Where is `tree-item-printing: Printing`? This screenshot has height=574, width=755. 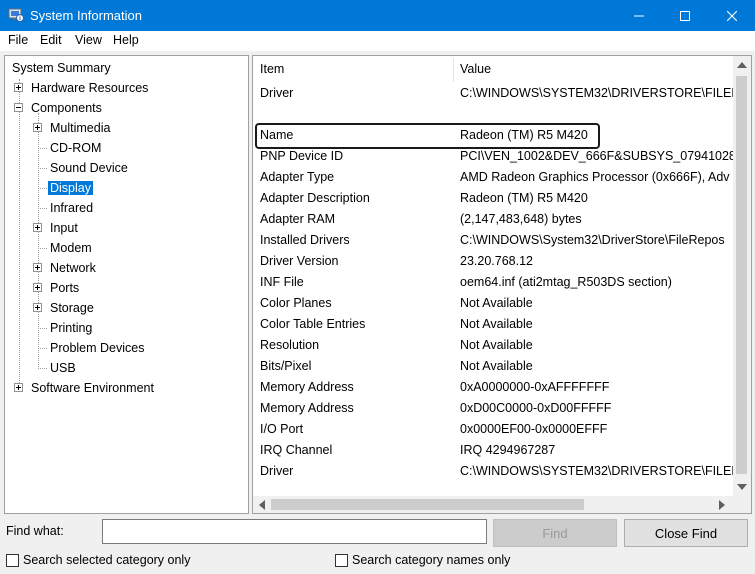 tree-item-printing: Printing is located at coordinates (71, 328).